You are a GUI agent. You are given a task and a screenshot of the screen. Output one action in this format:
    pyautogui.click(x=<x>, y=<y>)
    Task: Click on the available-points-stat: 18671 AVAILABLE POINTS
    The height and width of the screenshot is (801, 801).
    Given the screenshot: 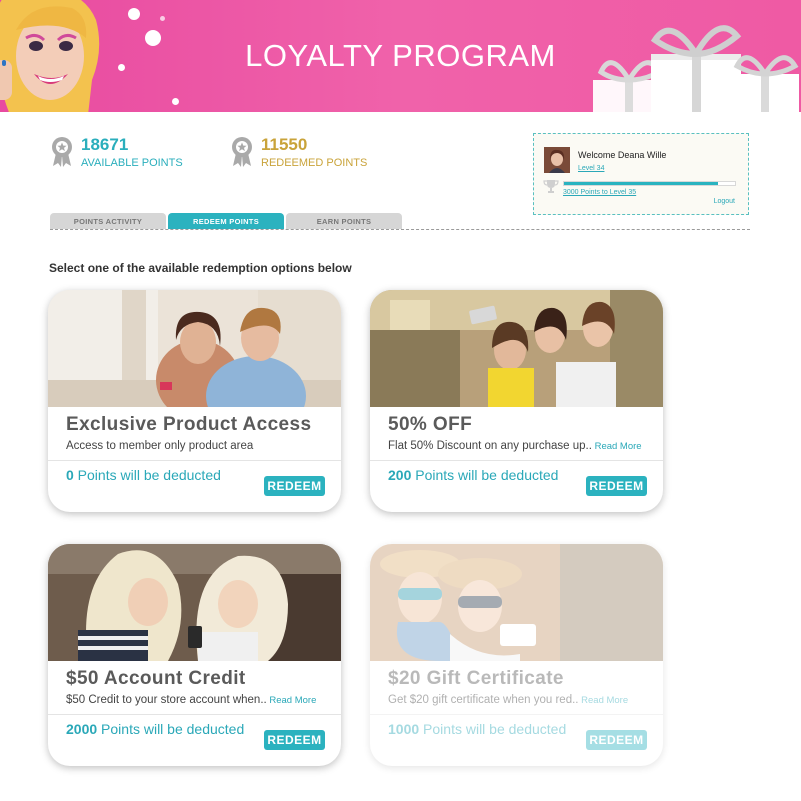 What is the action you would take?
    pyautogui.click(x=136, y=155)
    